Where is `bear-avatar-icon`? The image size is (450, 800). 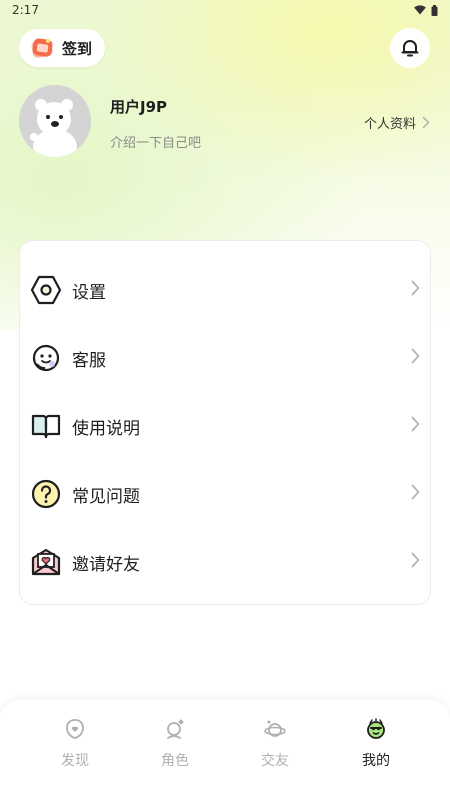
bear-avatar-icon is located at coordinates (55, 121).